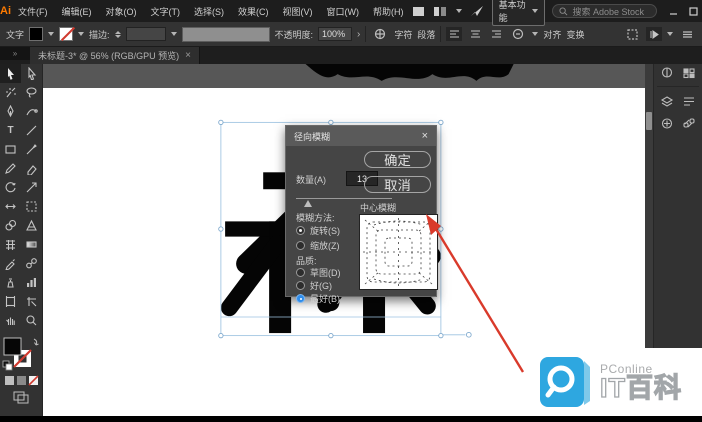 The image size is (702, 422). I want to click on blur-center-preview, so click(398, 252).